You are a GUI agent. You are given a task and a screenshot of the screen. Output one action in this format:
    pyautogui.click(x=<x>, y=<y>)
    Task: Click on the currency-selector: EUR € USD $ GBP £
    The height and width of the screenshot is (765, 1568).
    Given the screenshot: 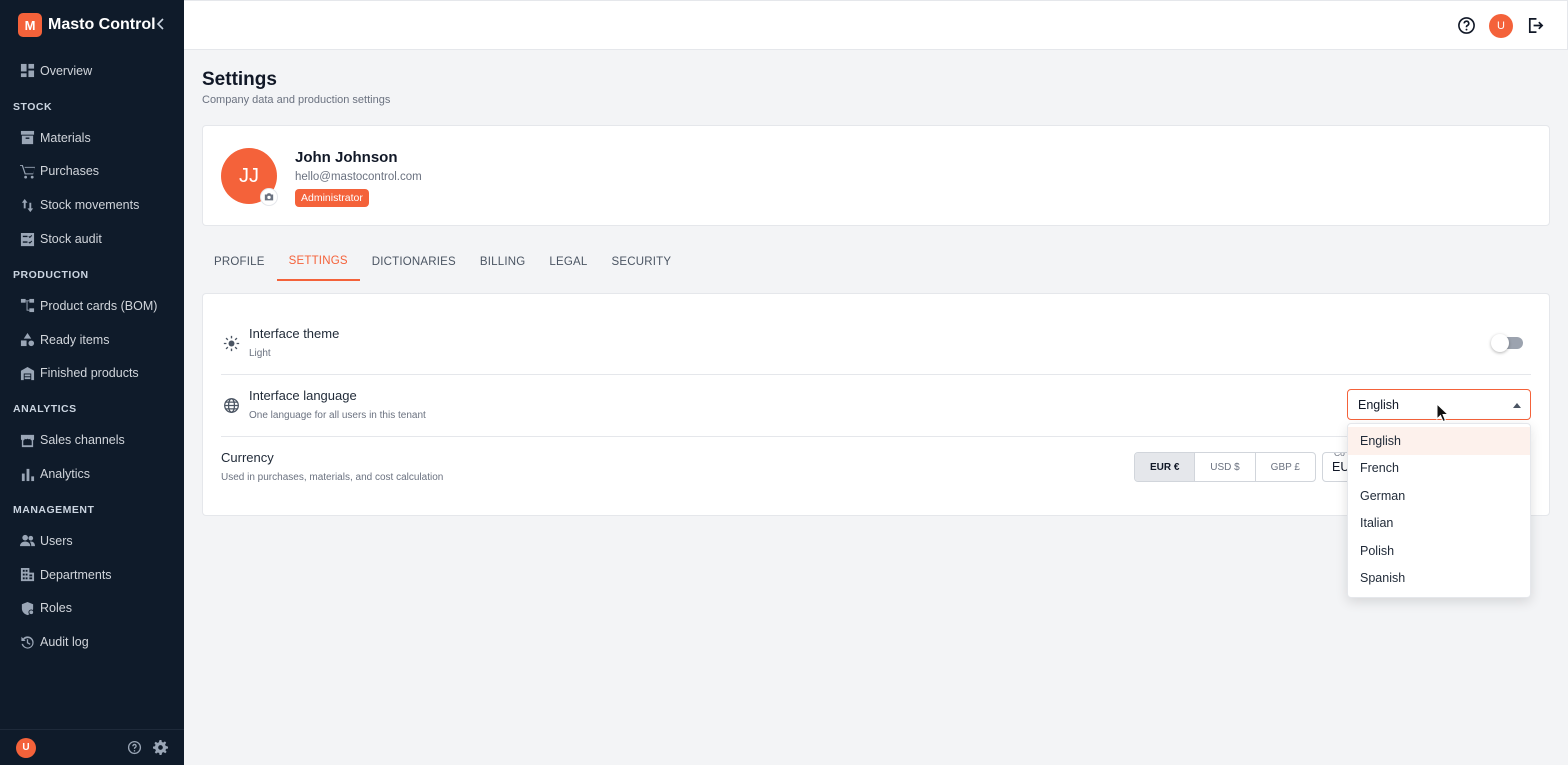 What is the action you would take?
    pyautogui.click(x=1225, y=467)
    